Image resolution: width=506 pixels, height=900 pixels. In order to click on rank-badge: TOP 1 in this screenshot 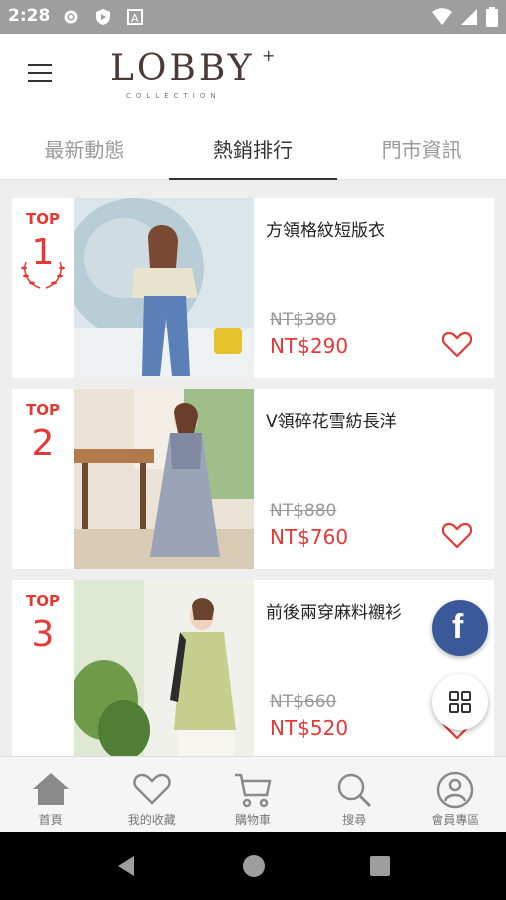, I will do `click(43, 288)`.